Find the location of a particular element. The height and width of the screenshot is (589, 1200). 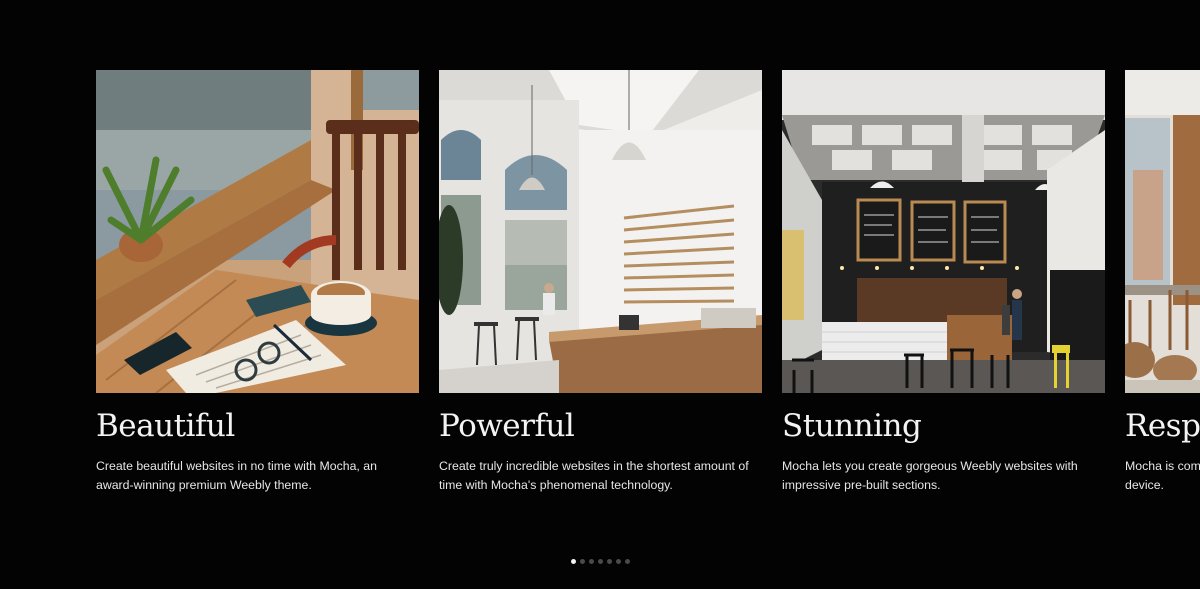

card-title: Powerful is located at coordinates (507, 426).